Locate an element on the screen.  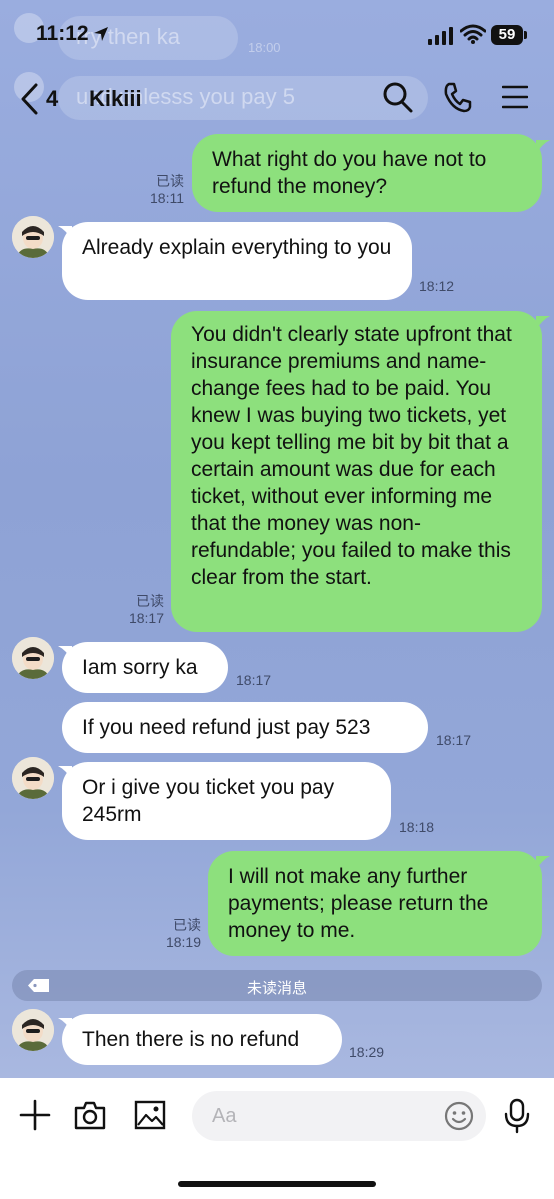
status-bar: 11:12 59 is located at coordinates (277, 35).